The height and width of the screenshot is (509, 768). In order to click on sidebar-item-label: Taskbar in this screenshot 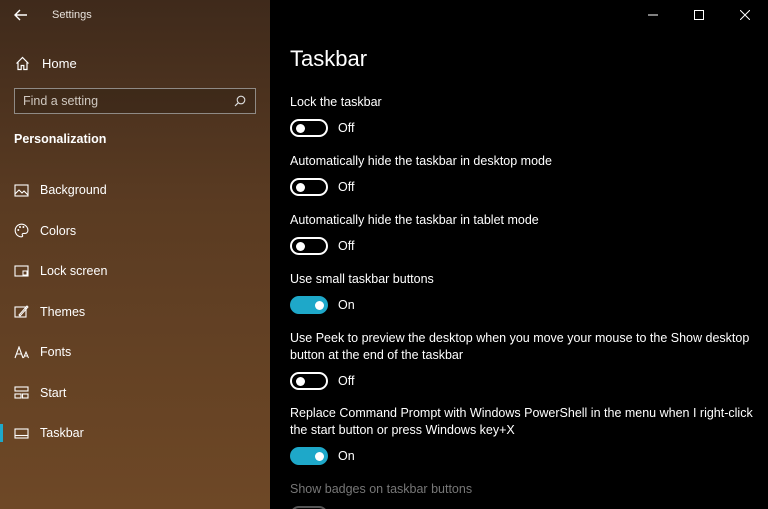, I will do `click(62, 433)`.